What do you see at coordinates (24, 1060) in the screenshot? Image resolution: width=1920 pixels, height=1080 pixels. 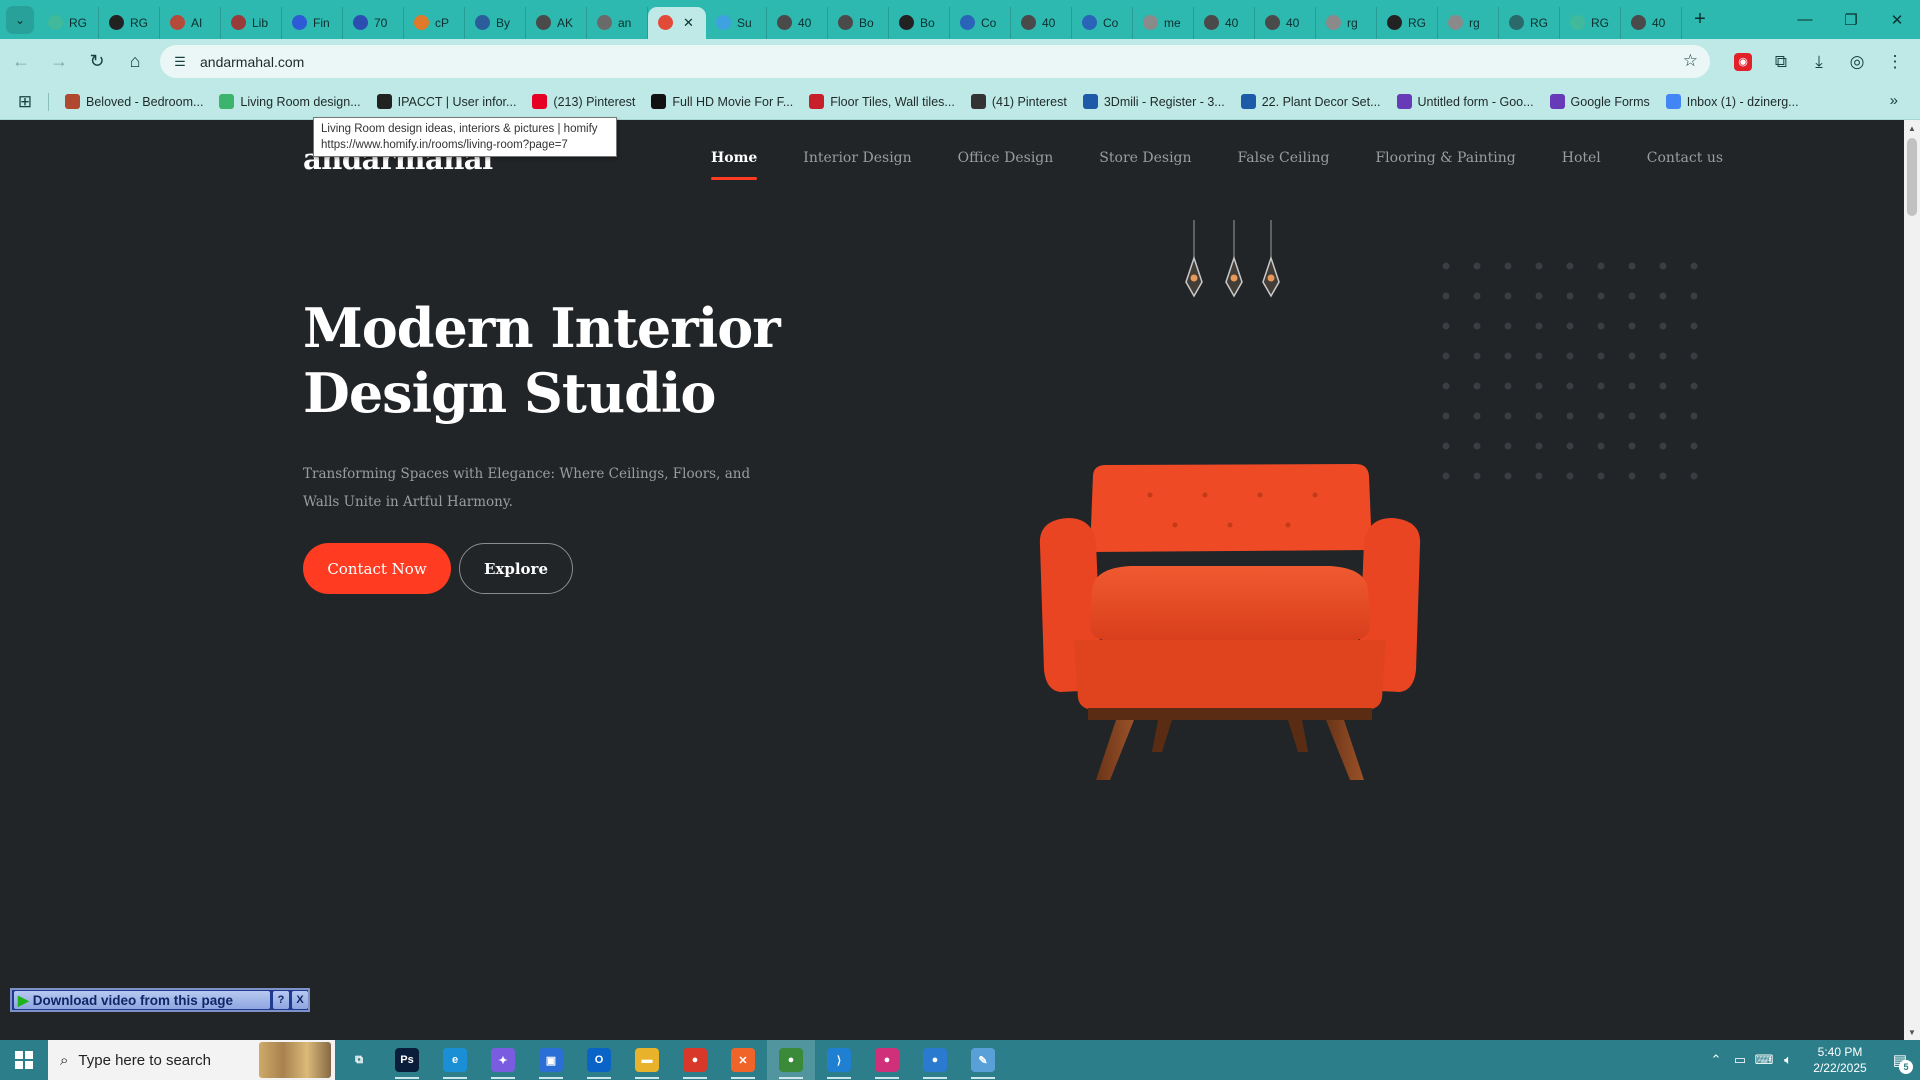 I see `start-button` at bounding box center [24, 1060].